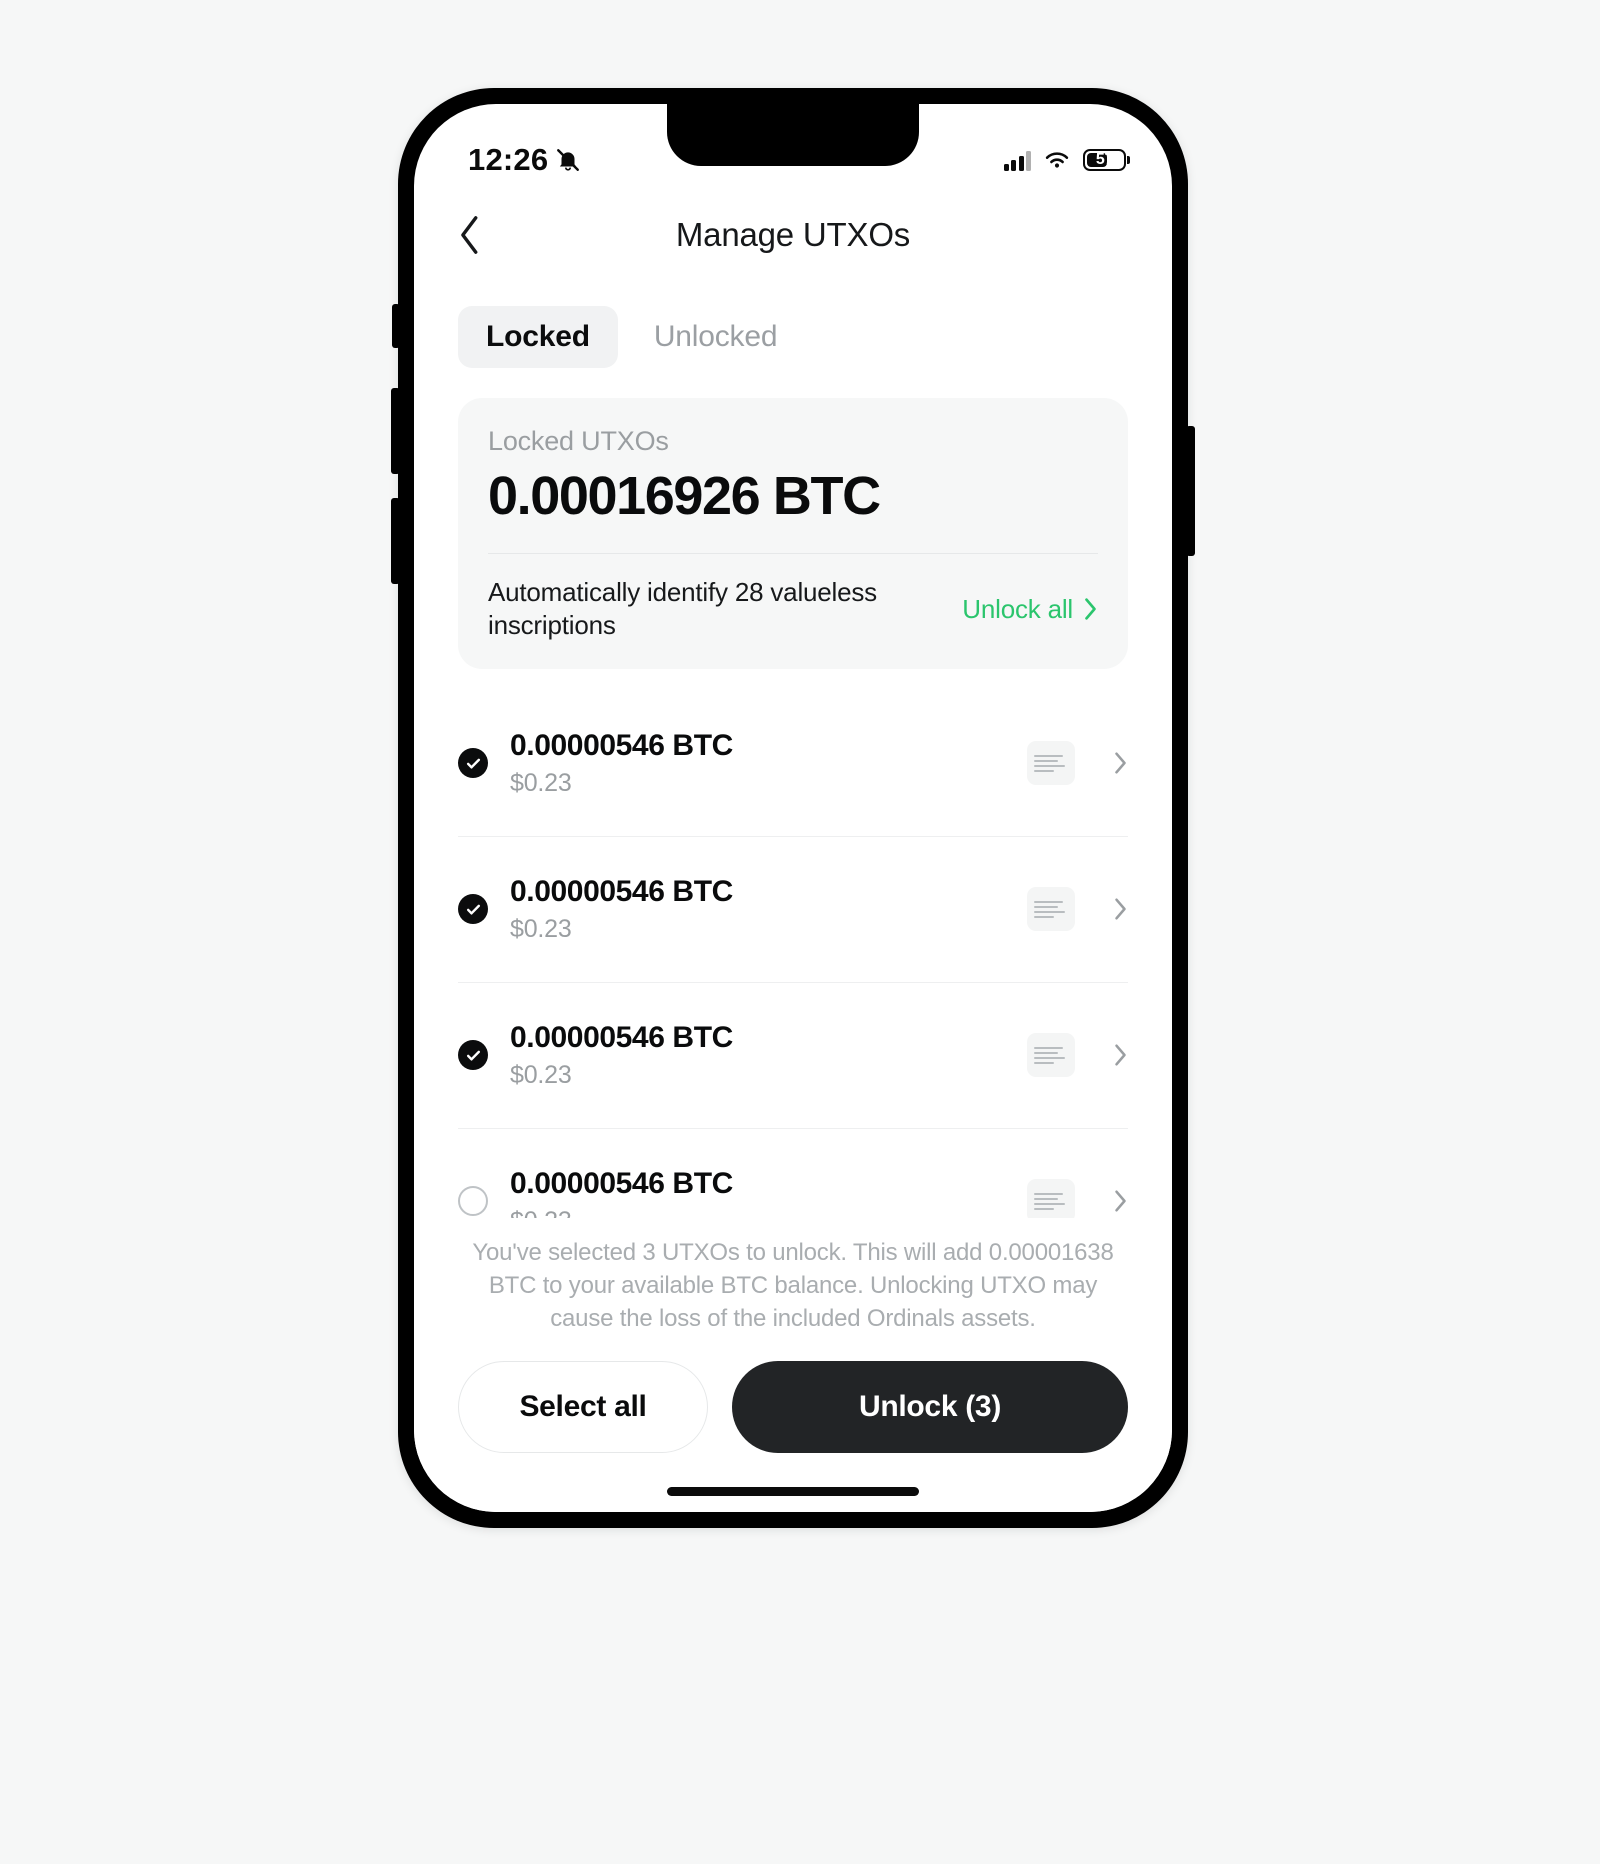 The image size is (1600, 1864). Describe the element at coordinates (395, 541) in the screenshot. I see `phone-volume-down-button` at that location.